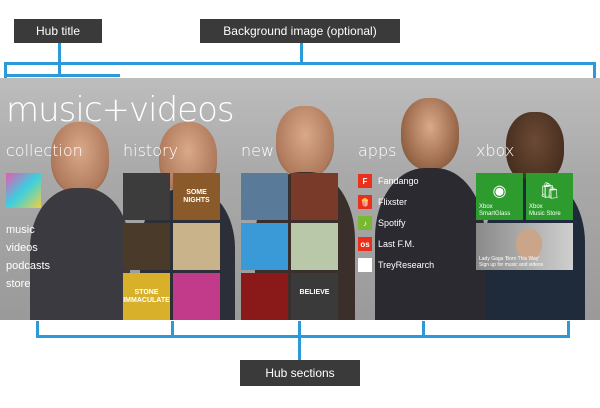  Describe the element at coordinates (495, 214) in the screenshot. I see `xbox-smartglass-caption-2: SmartGlass` at that location.